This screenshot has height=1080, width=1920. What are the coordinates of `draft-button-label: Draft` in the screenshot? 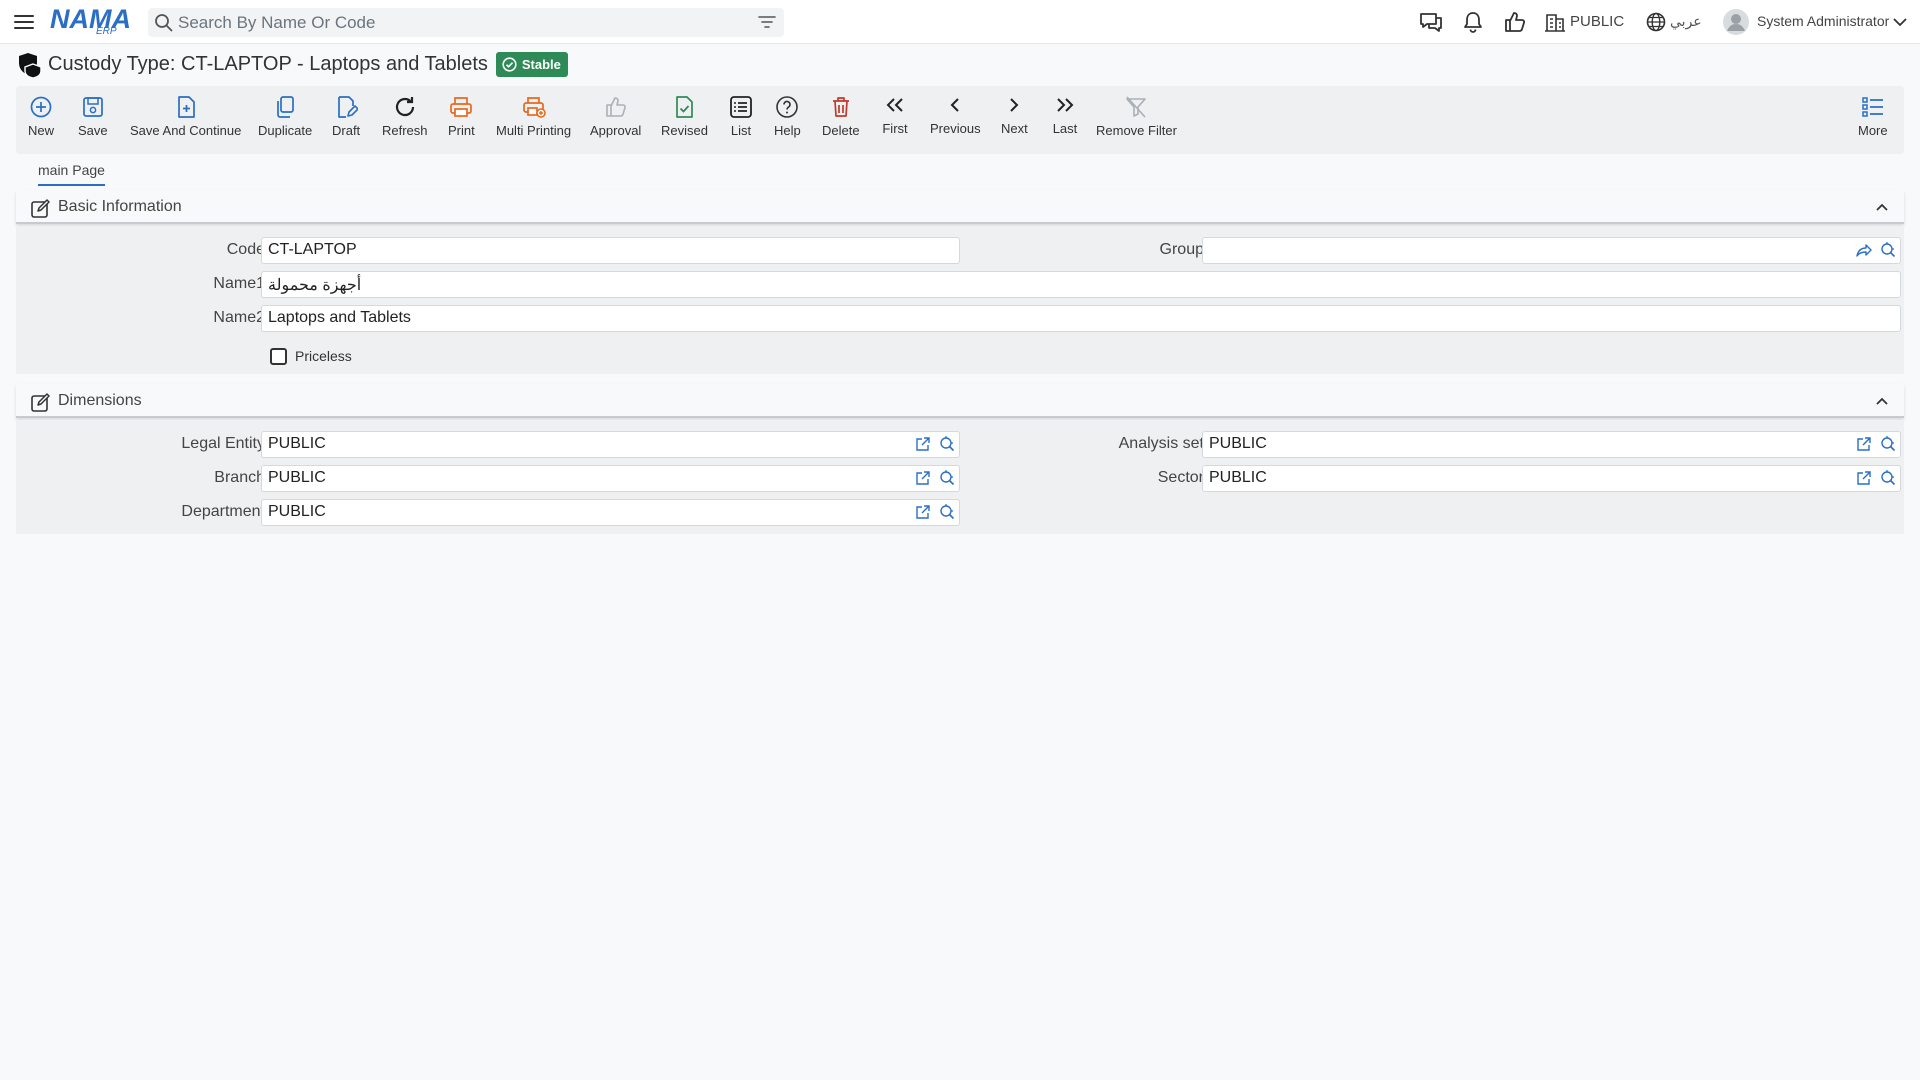 It's located at (346, 130).